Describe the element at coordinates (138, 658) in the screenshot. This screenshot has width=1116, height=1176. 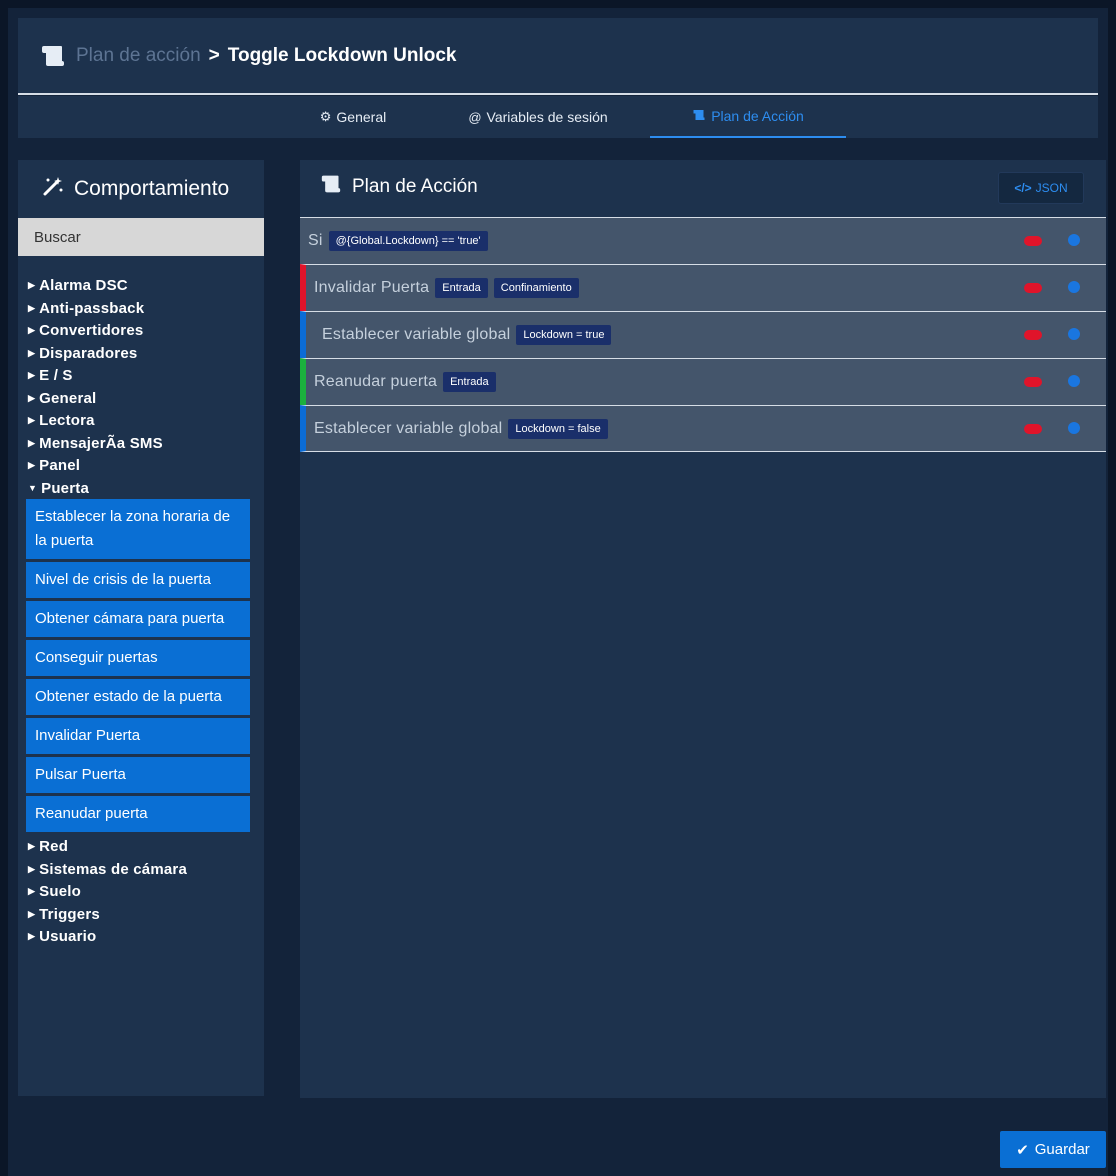
I see `action-item-get-doors: Conseguir puertas` at that location.